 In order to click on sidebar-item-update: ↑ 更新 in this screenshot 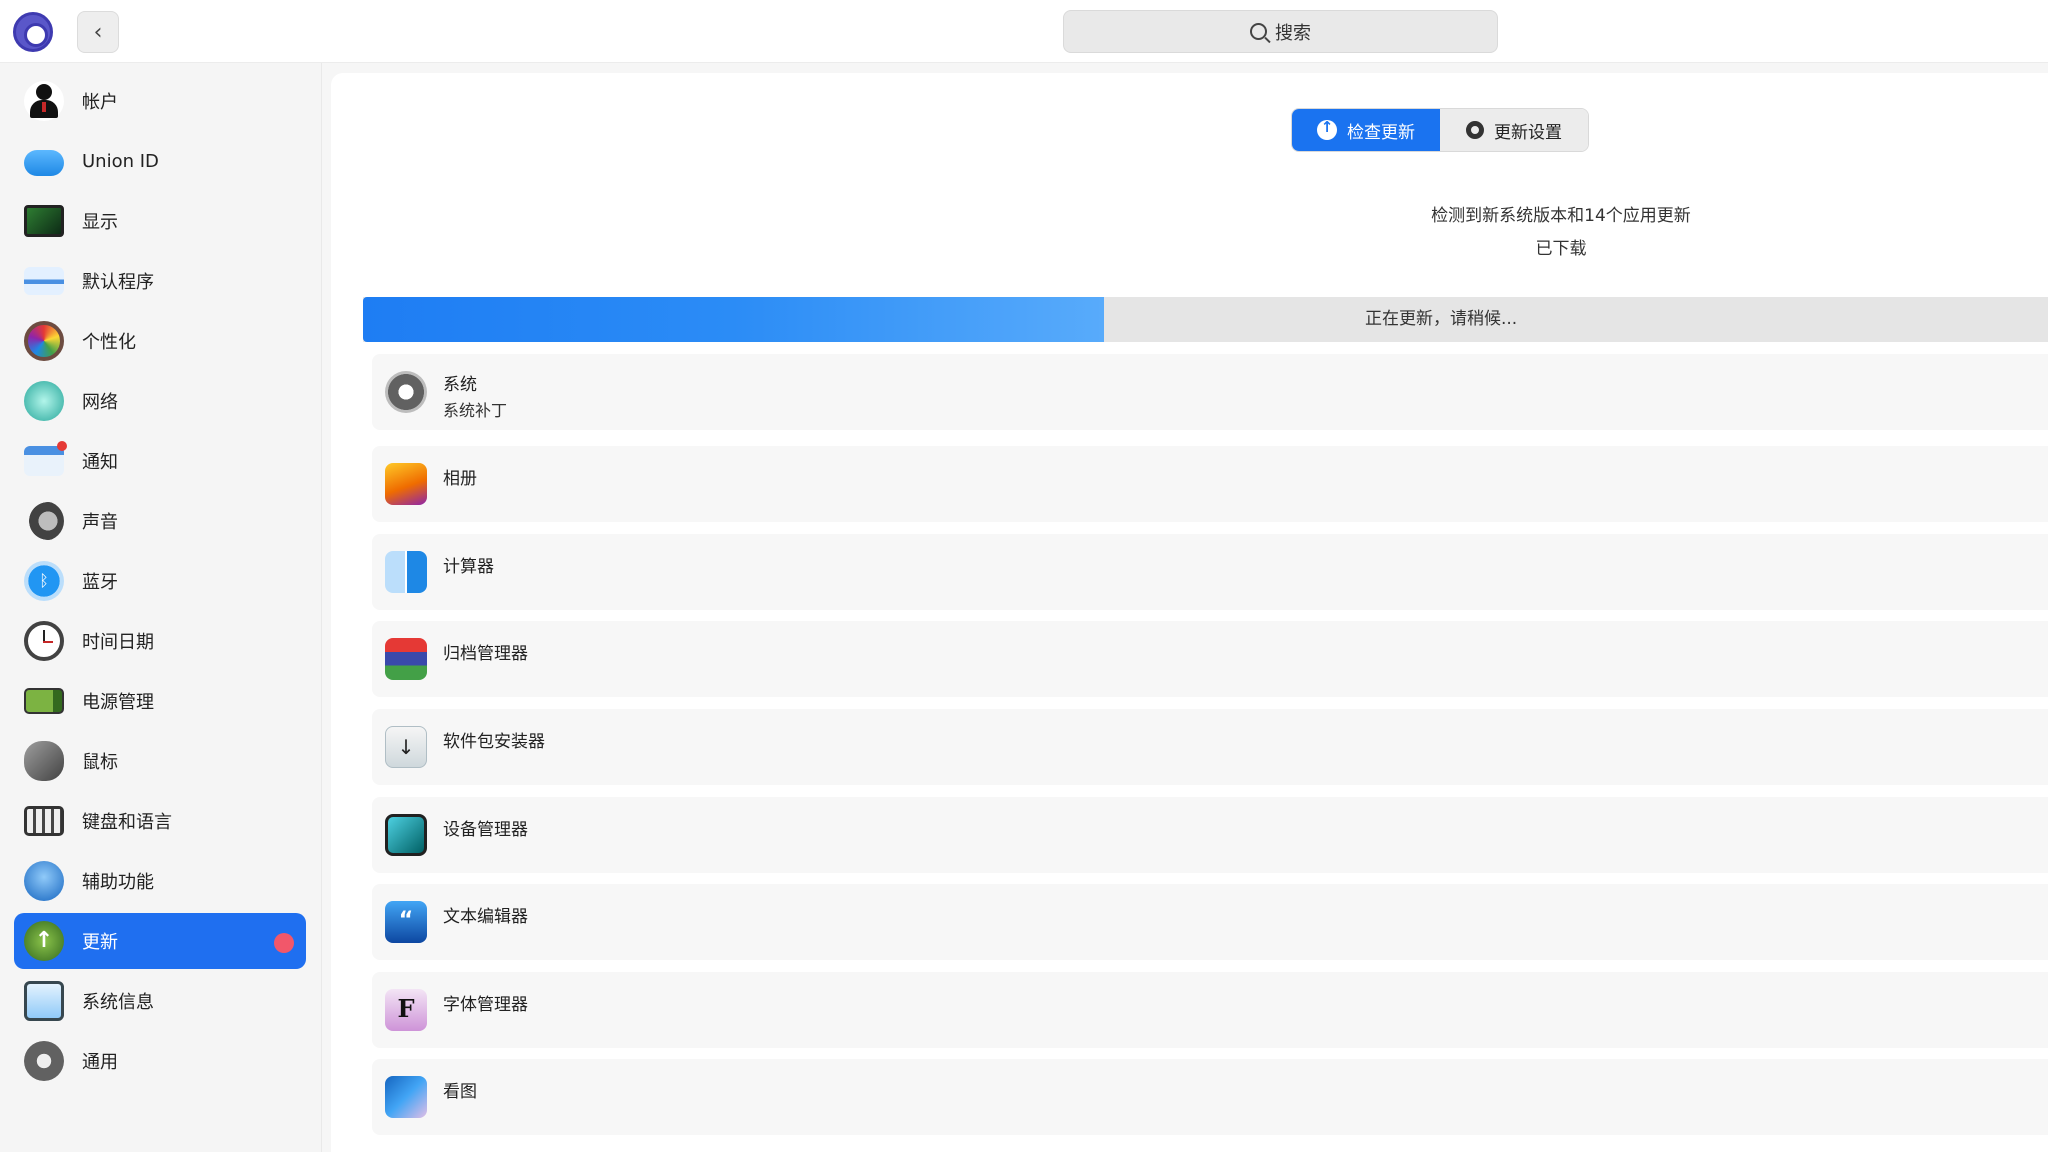, I will do `click(160, 941)`.